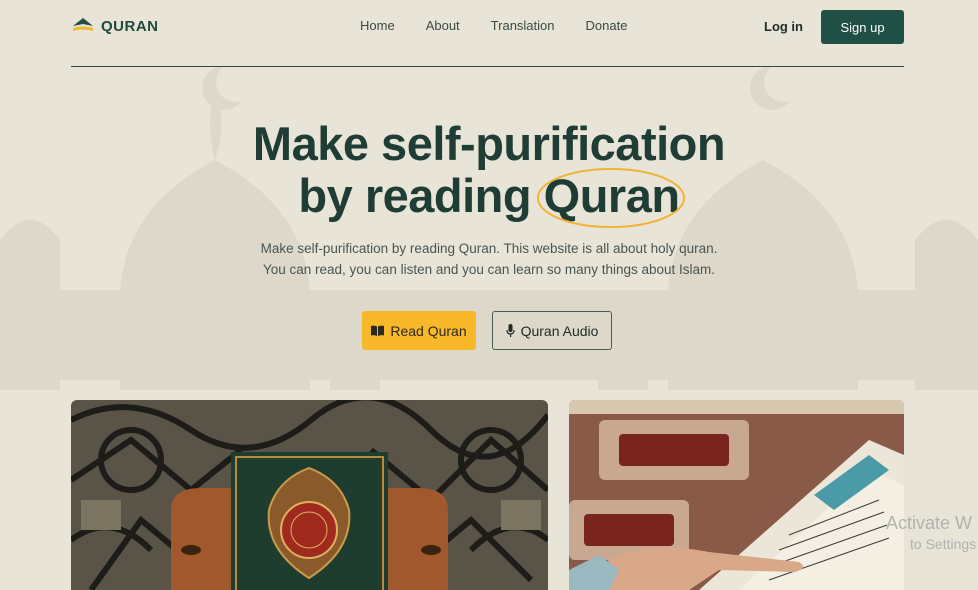 The width and height of the screenshot is (978, 590). Describe the element at coordinates (607, 25) in the screenshot. I see `nav-link-donate: Donate` at that location.